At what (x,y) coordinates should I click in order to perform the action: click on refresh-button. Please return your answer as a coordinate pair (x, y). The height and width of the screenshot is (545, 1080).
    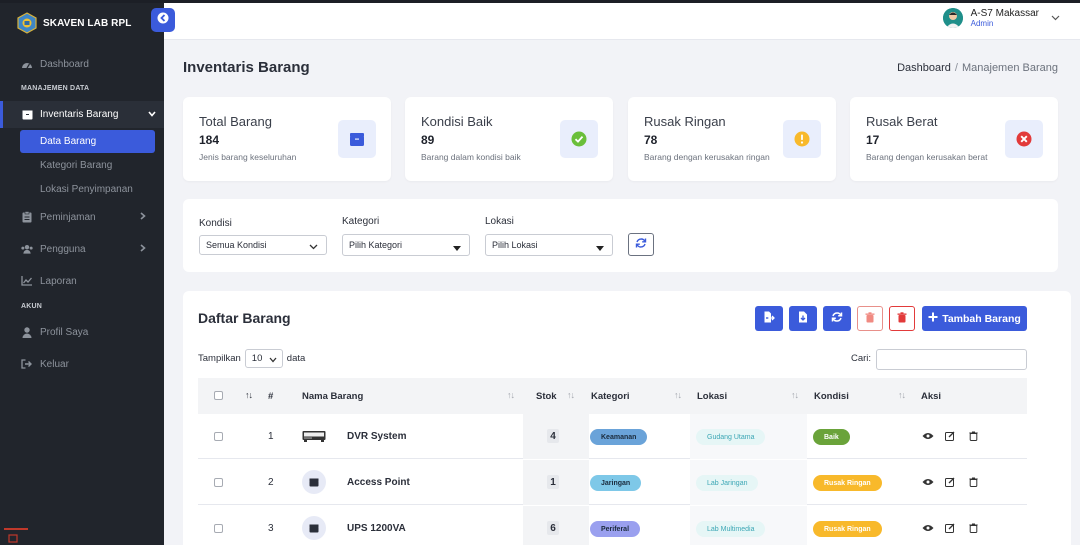
    Looking at the image, I should click on (837, 318).